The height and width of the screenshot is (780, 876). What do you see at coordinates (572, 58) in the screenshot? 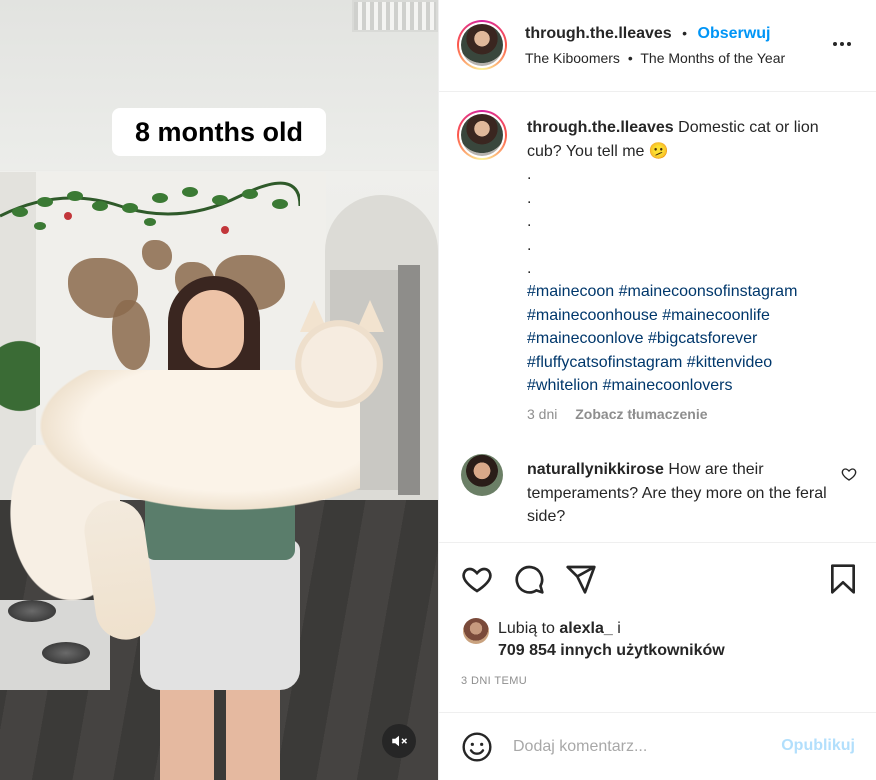
I see `audio-artist: The Kiboomers` at bounding box center [572, 58].